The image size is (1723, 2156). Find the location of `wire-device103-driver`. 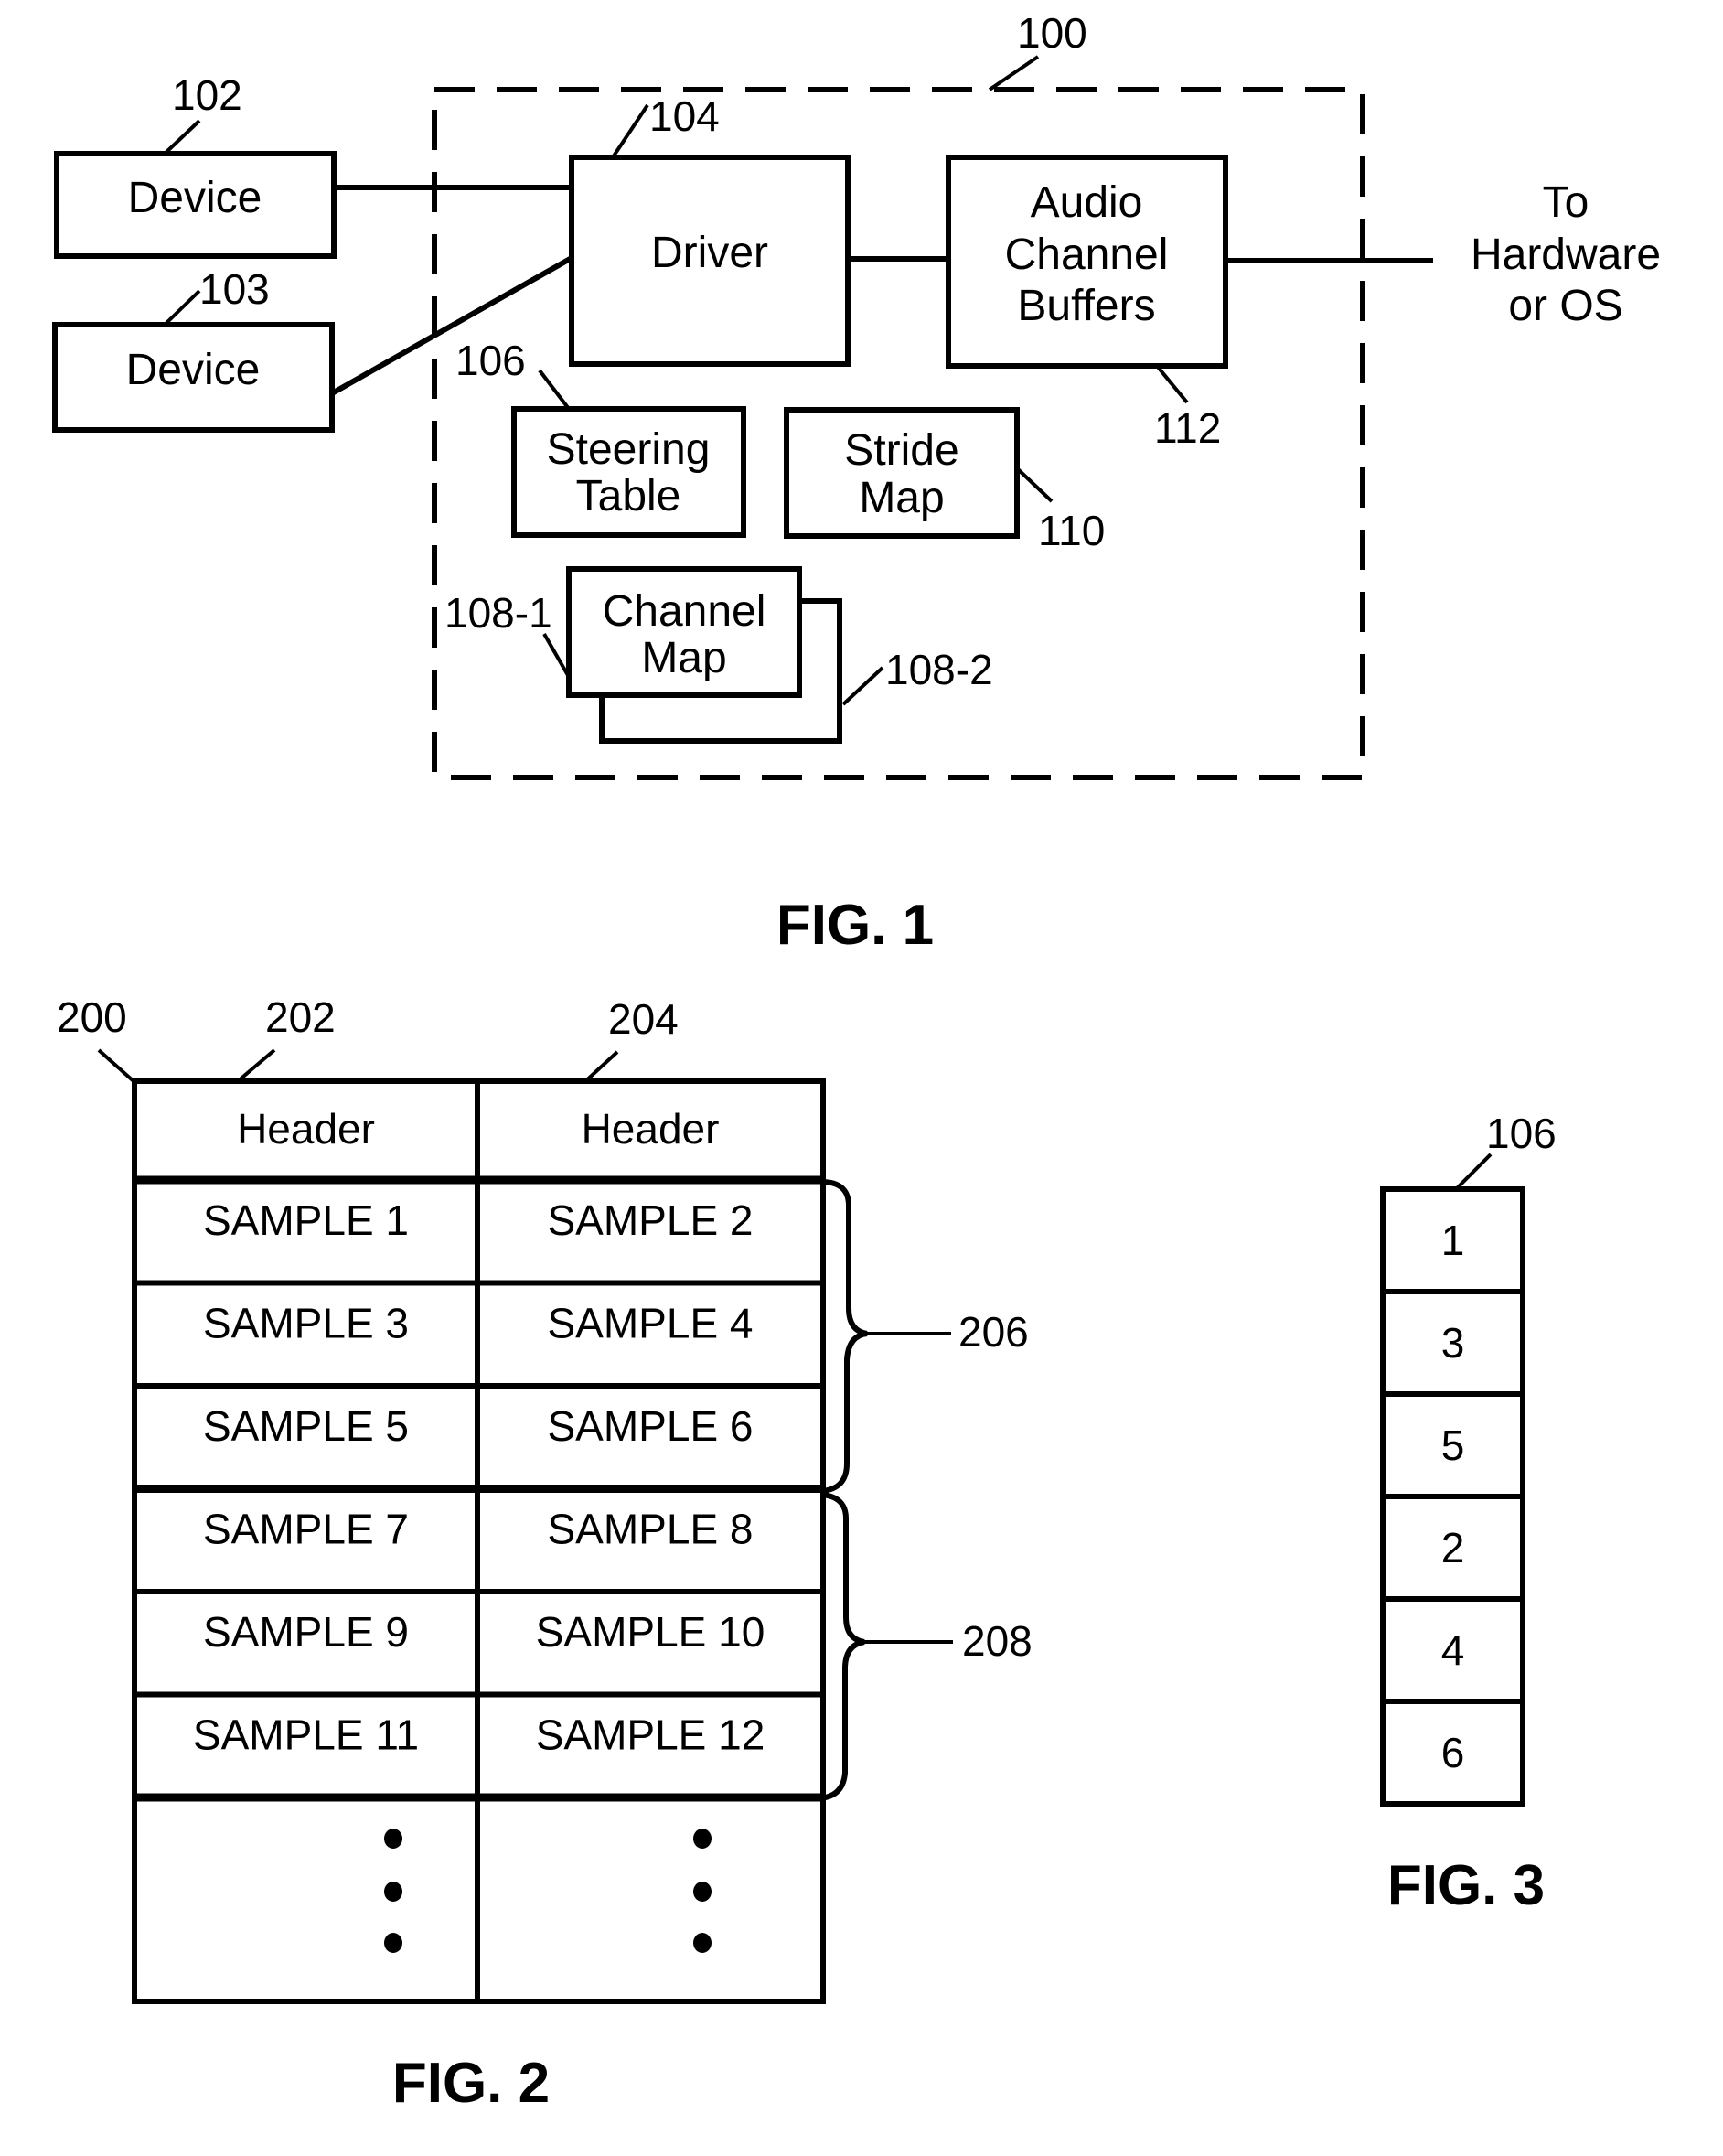

wire-device103-driver is located at coordinates (451, 326).